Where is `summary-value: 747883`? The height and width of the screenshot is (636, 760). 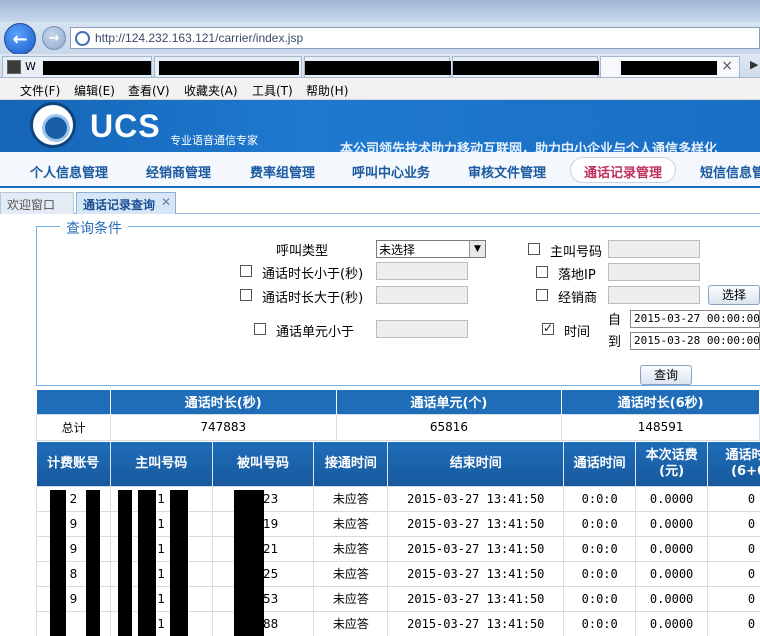
summary-value: 747883 is located at coordinates (223, 427).